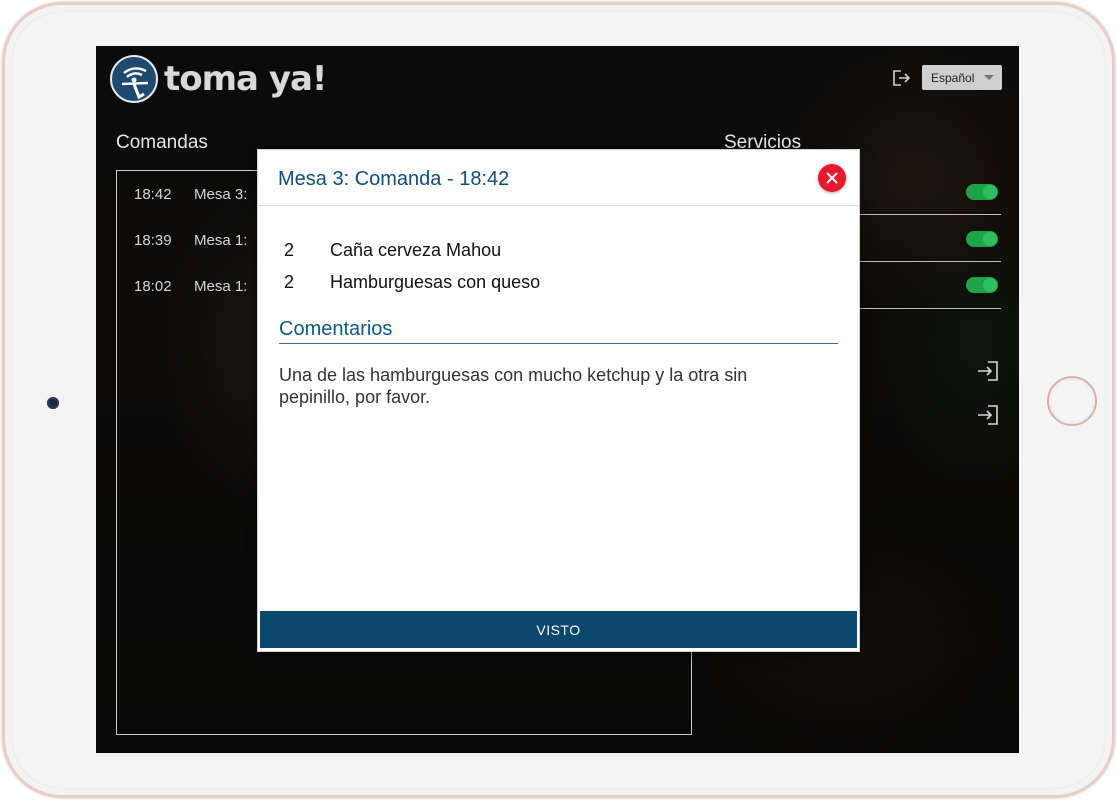  Describe the element at coordinates (558, 178) in the screenshot. I see `modal-header: Mesa 3: Comanda - 18:42` at that location.